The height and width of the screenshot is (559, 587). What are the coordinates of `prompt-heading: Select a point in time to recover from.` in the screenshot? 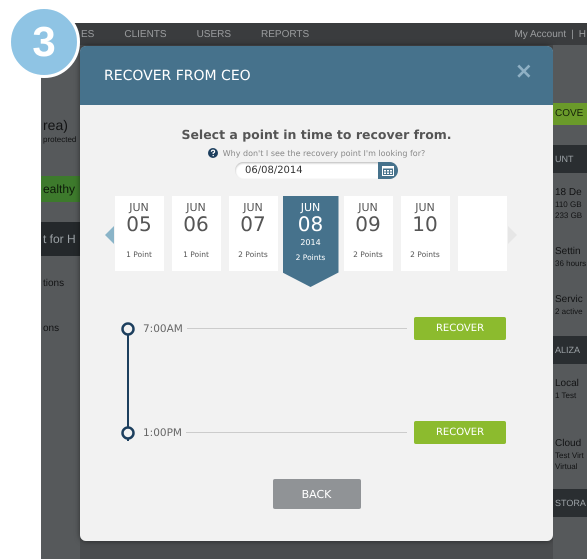 It's located at (316, 134).